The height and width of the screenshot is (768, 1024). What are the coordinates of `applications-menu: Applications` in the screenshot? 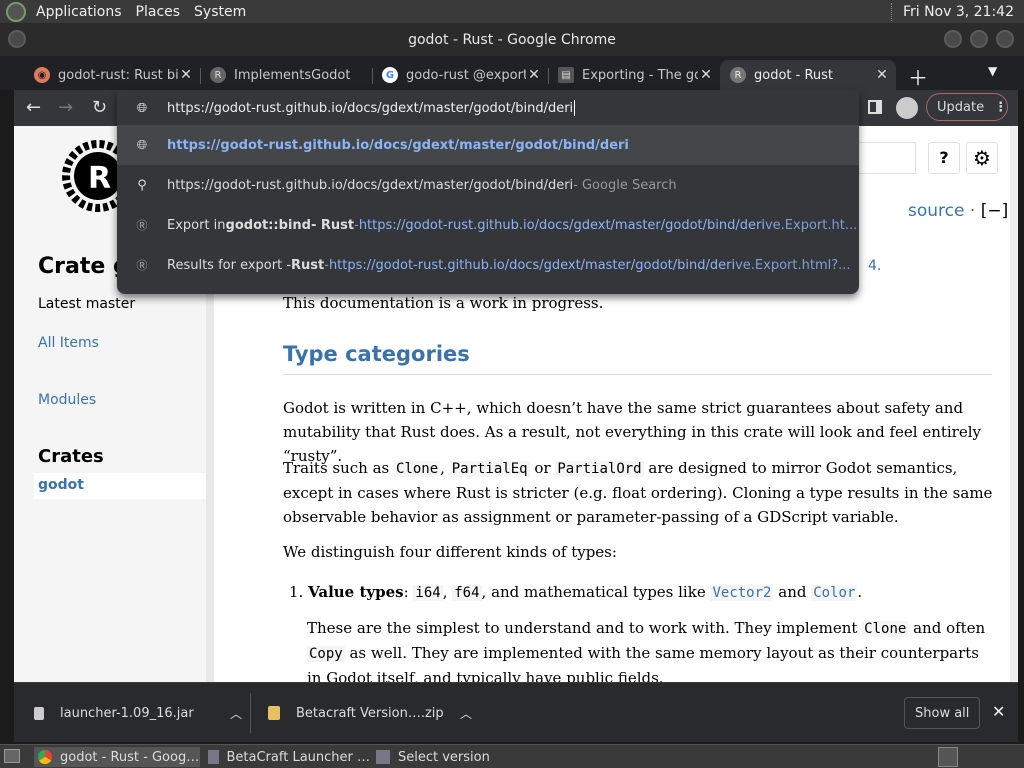 It's located at (79, 12).